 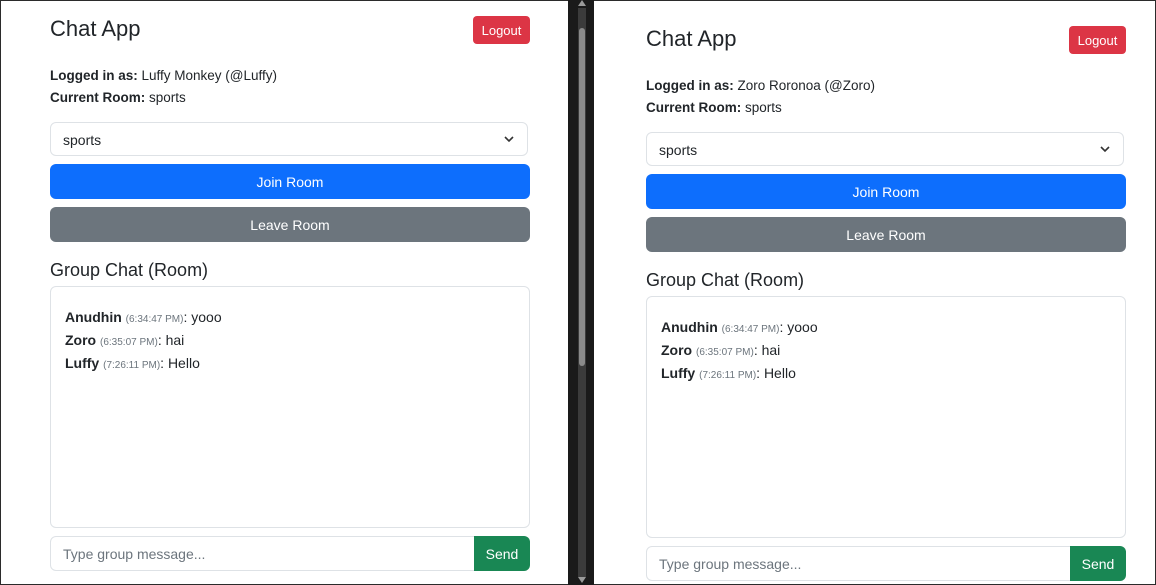 What do you see at coordinates (582, 197) in the screenshot?
I see `scrollbar-thumb` at bounding box center [582, 197].